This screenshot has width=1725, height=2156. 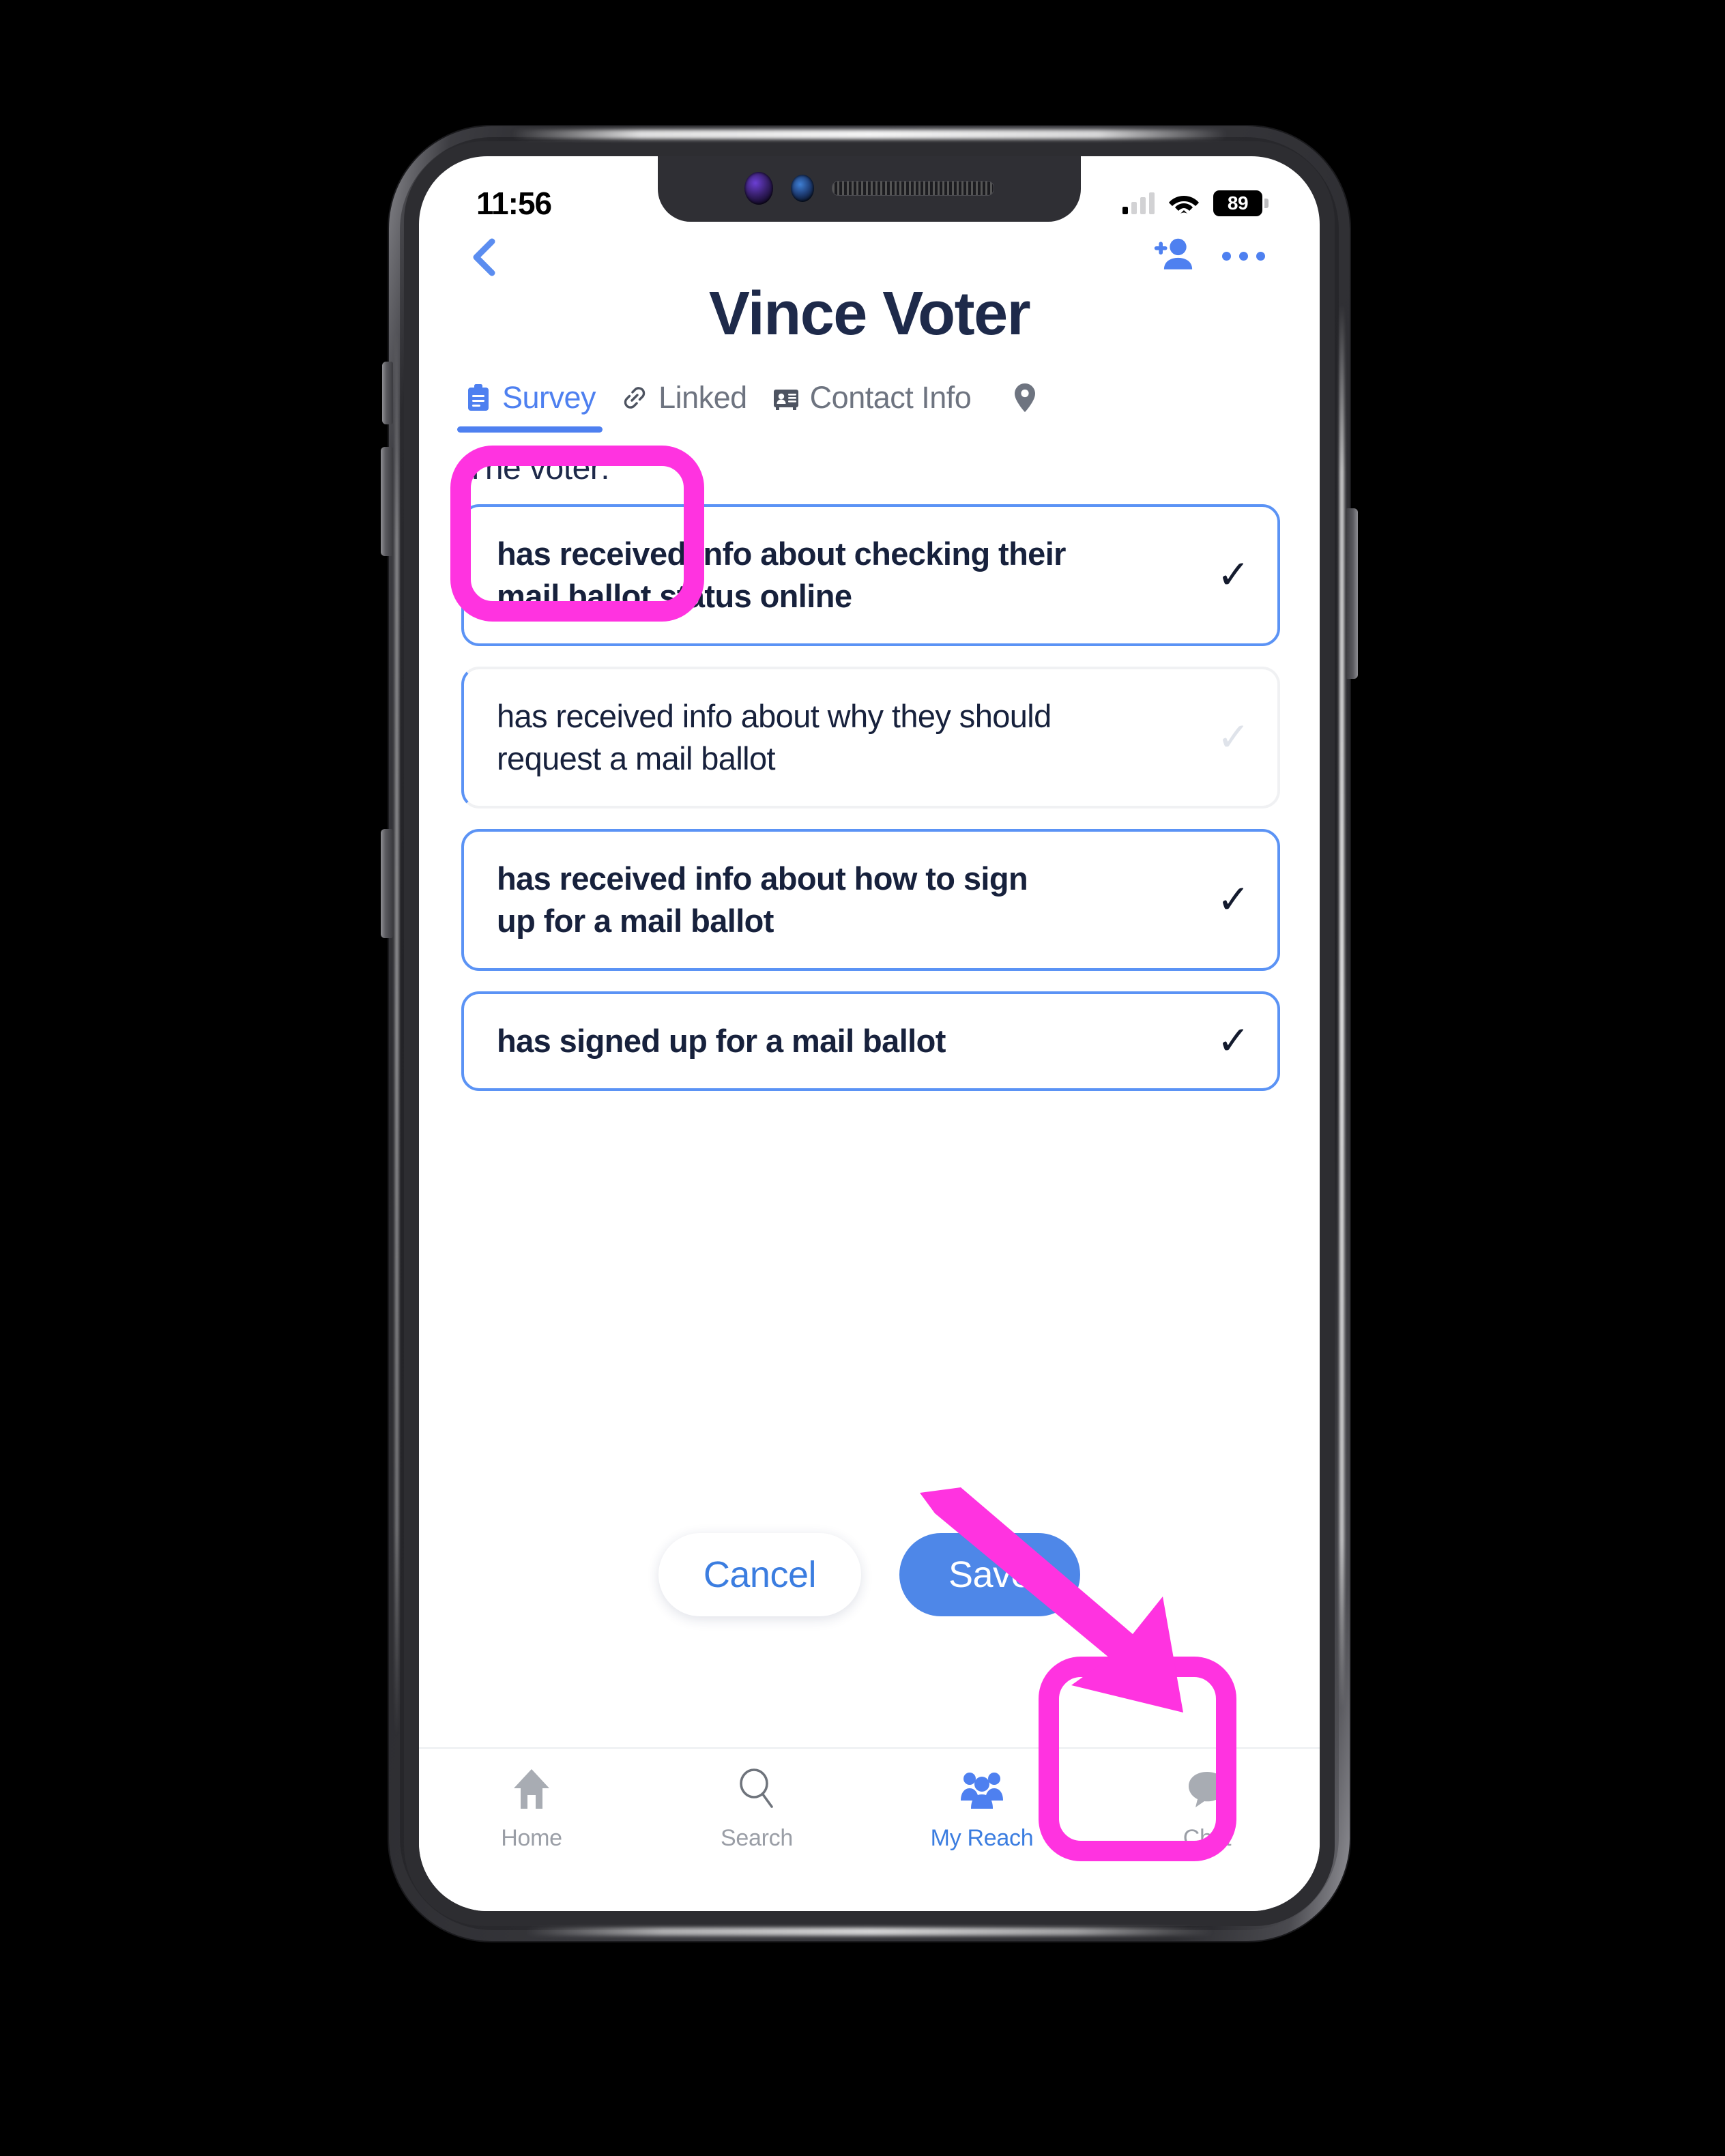 I want to click on location-pin-icon, so click(x=1025, y=397).